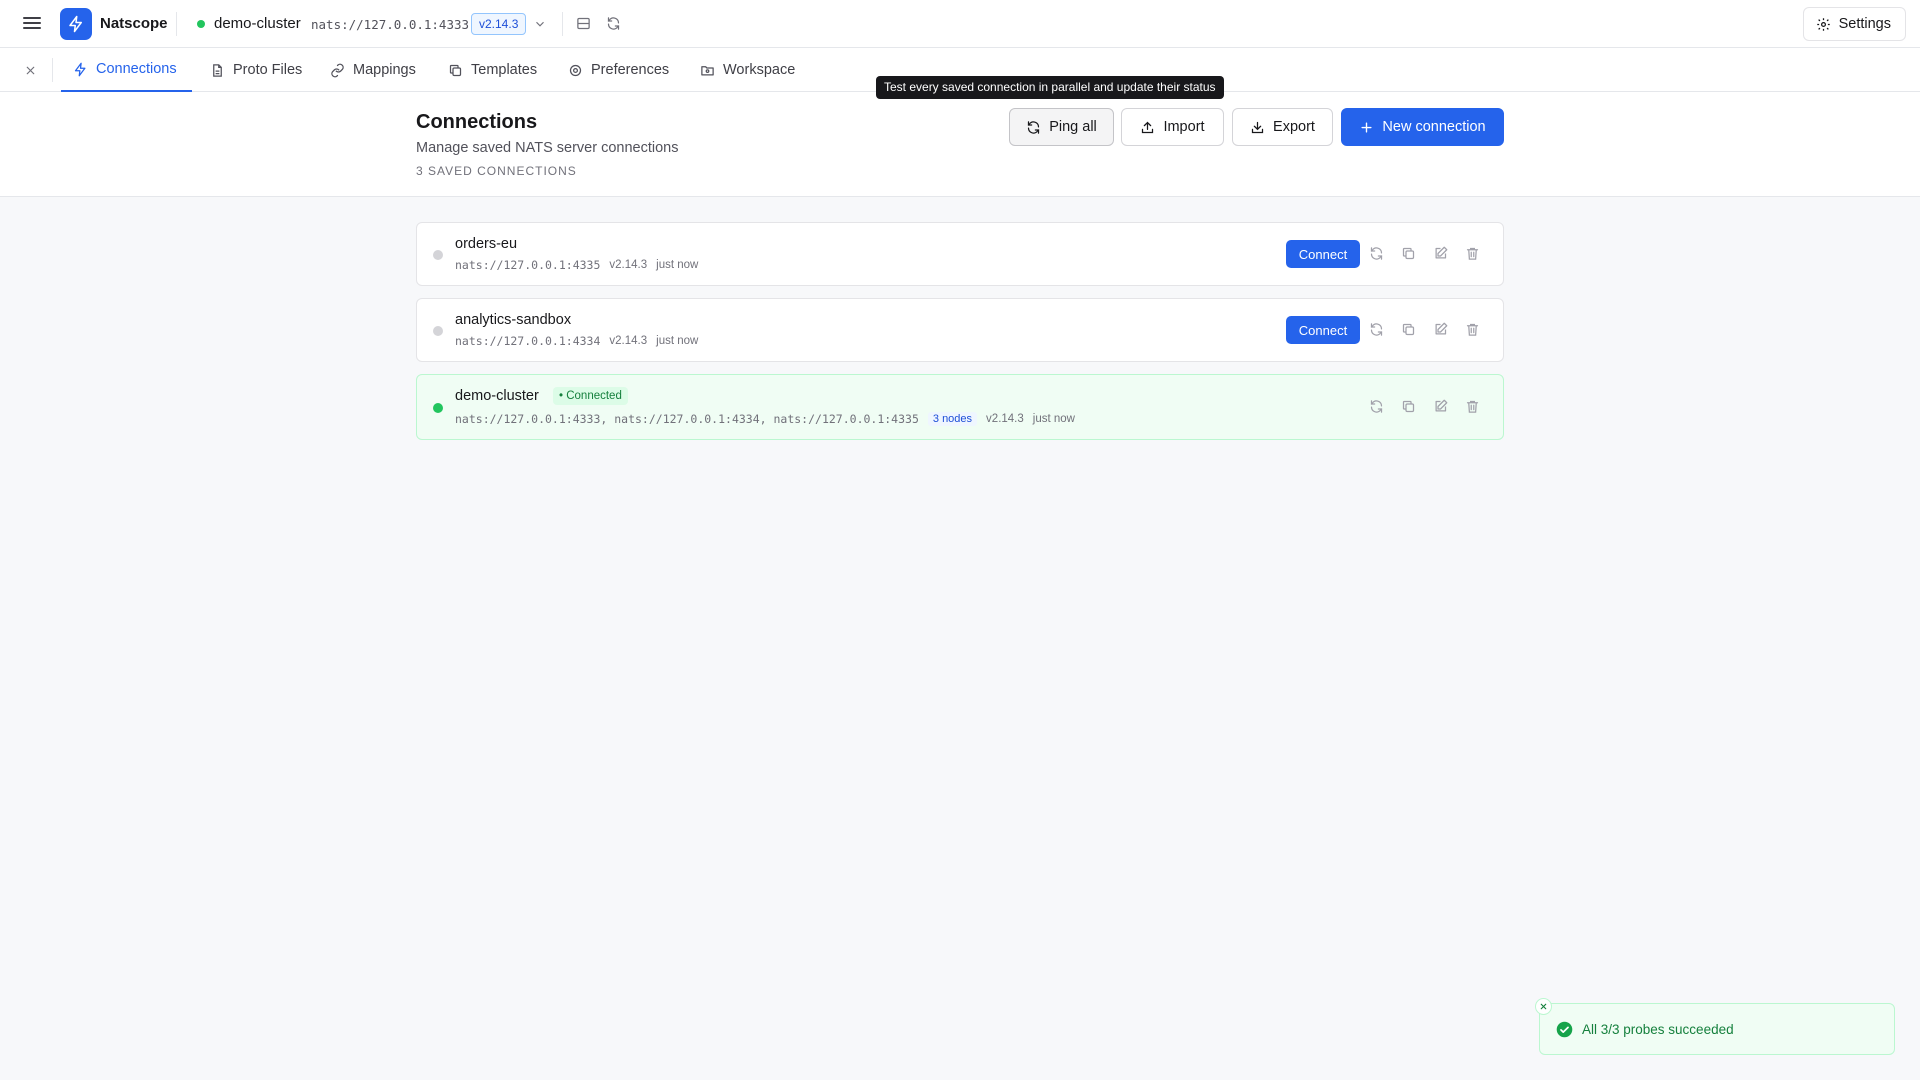 Image resolution: width=1920 pixels, height=1080 pixels. What do you see at coordinates (1564, 1029) in the screenshot?
I see `check-circle-icon` at bounding box center [1564, 1029].